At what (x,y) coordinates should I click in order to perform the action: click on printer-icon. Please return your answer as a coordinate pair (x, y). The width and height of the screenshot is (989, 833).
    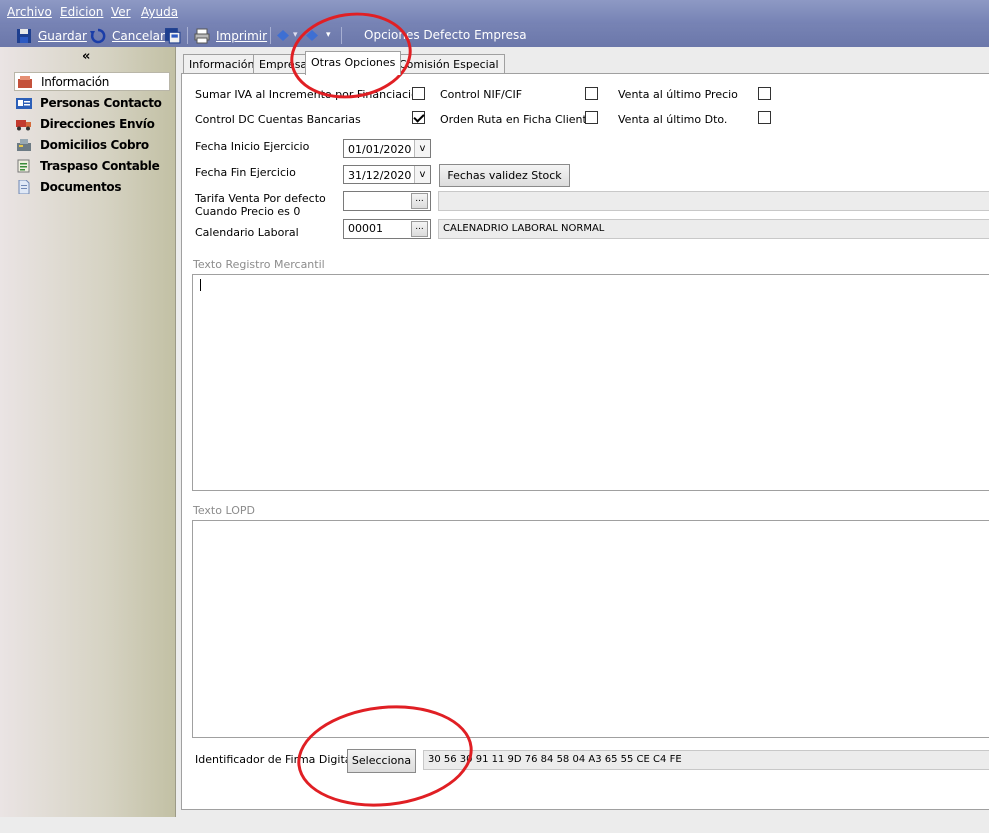
    Looking at the image, I should click on (202, 36).